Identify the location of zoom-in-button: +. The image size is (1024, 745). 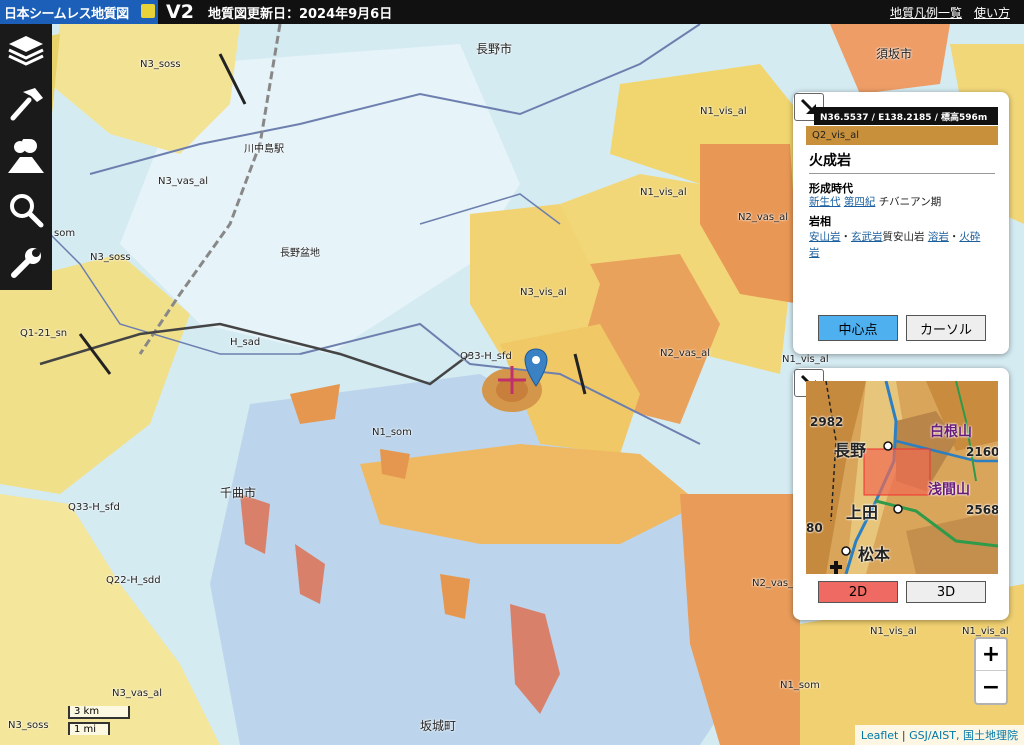
(991, 655).